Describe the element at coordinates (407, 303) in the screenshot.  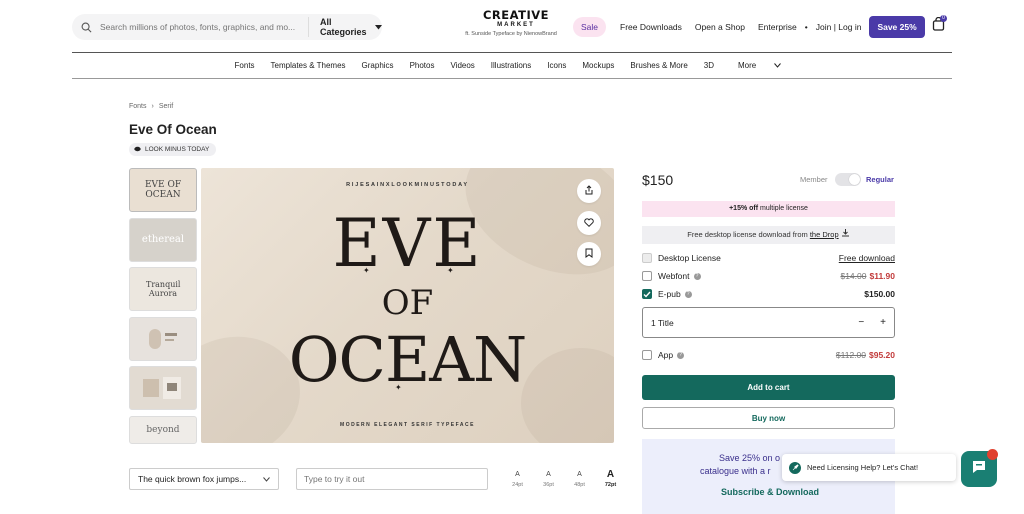
I see `preview-line-of: OF` at that location.